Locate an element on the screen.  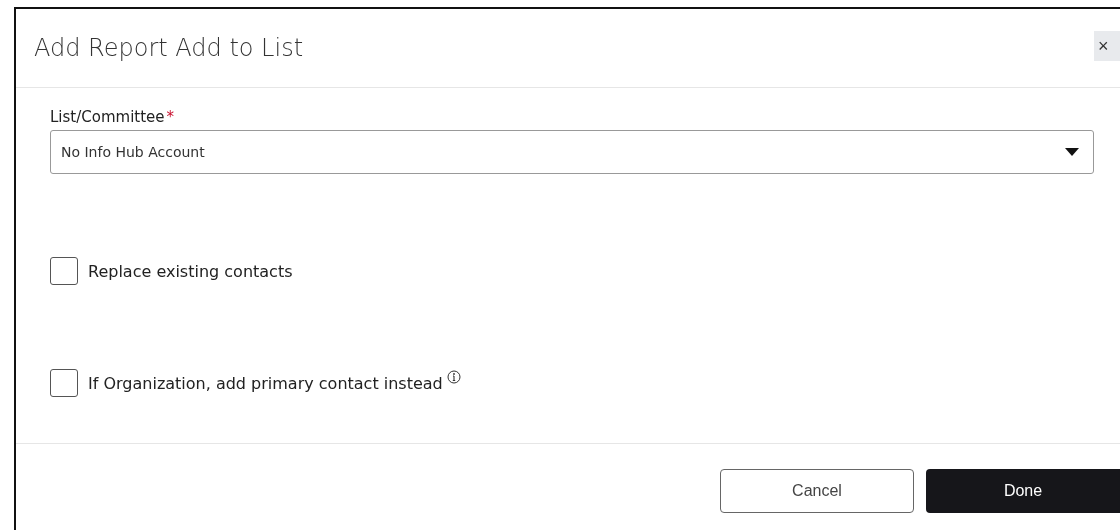
list-dropdown: No Info Hub Account is located at coordinates (572, 152).